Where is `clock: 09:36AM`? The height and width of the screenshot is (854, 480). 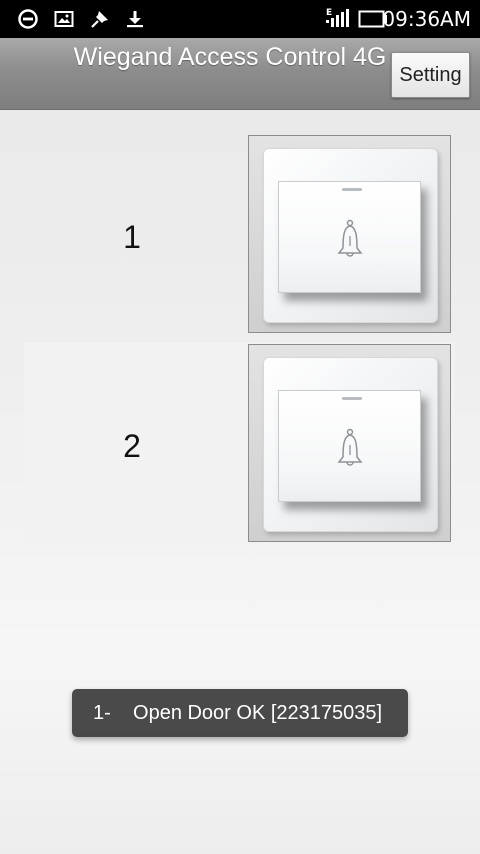
clock: 09:36AM is located at coordinates (426, 19).